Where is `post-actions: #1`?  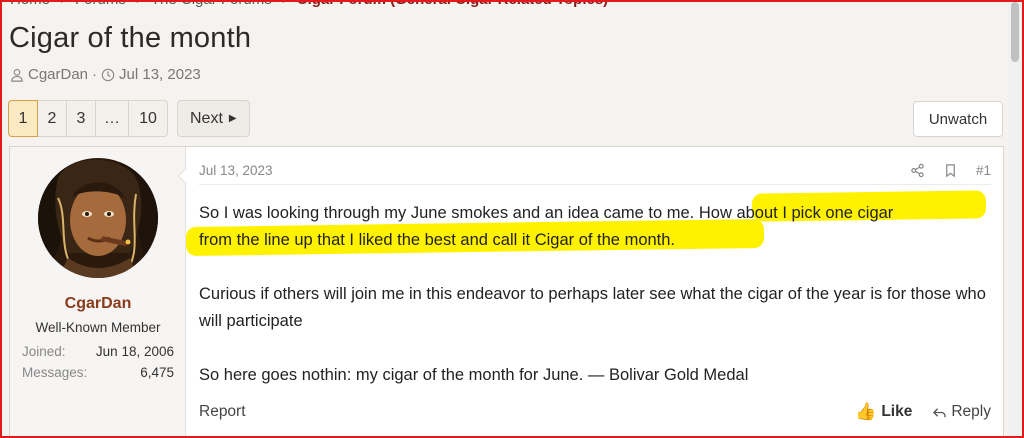
post-actions: #1 is located at coordinates (950, 170).